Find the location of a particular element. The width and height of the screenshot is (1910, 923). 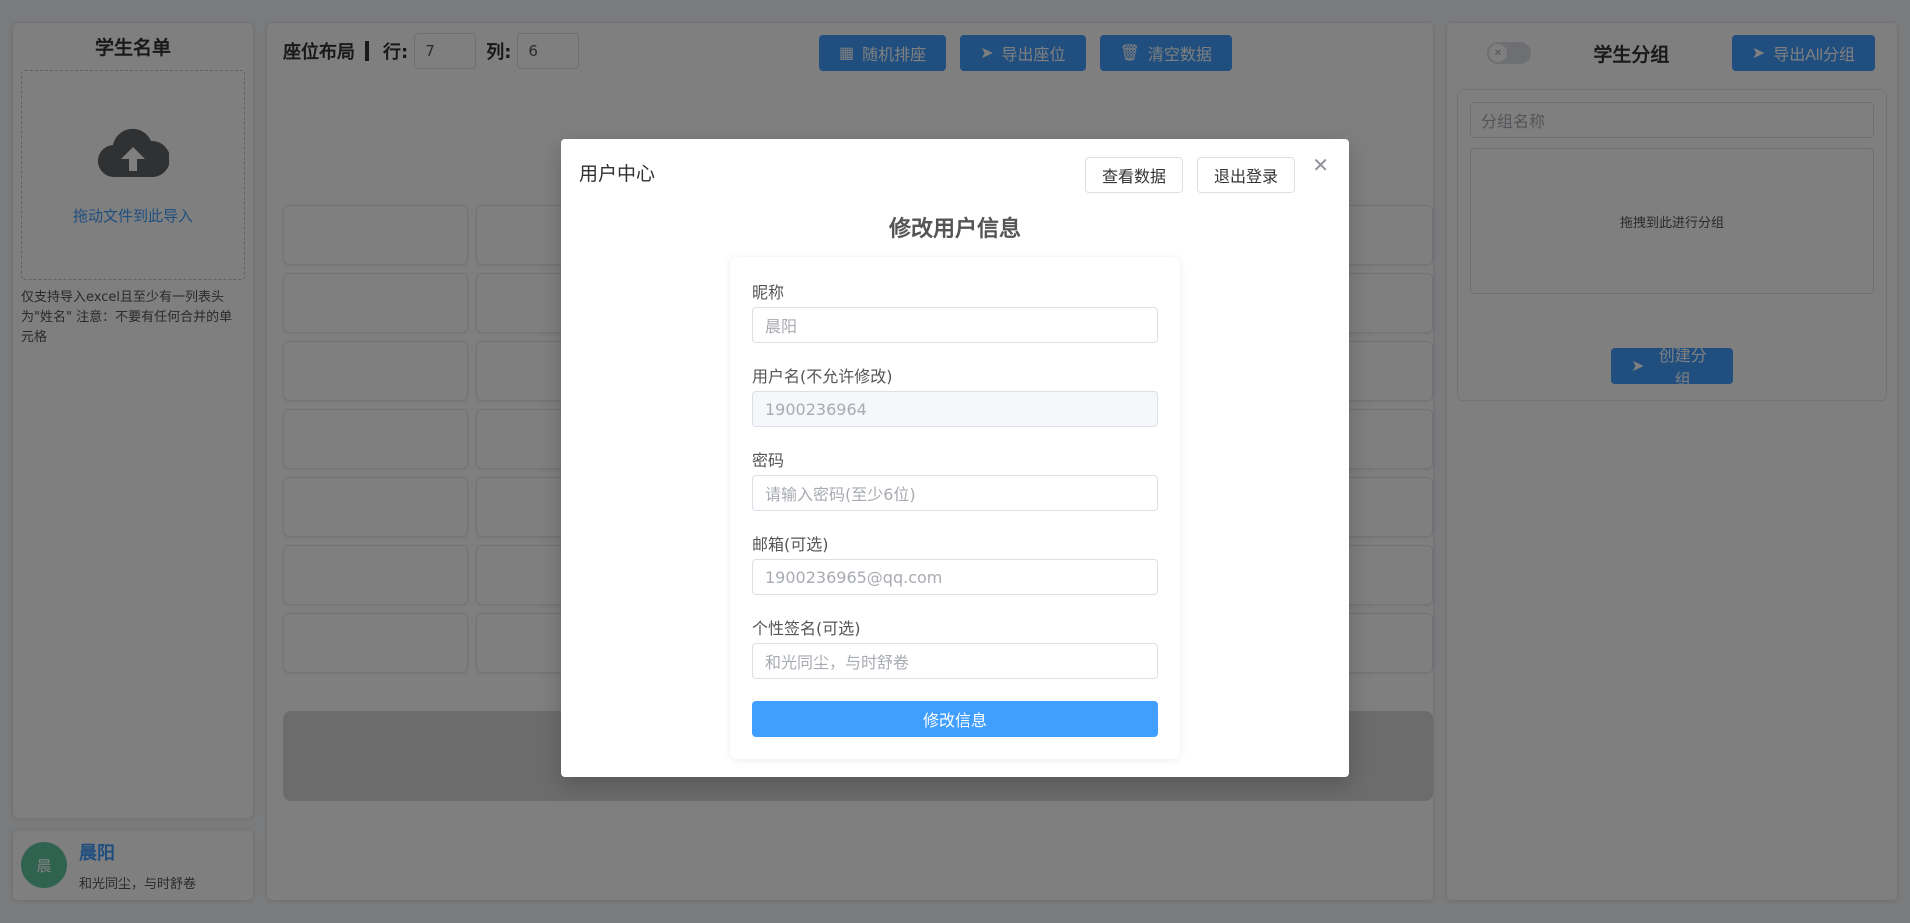

field-label: 个性签名(可选) is located at coordinates (806, 628).